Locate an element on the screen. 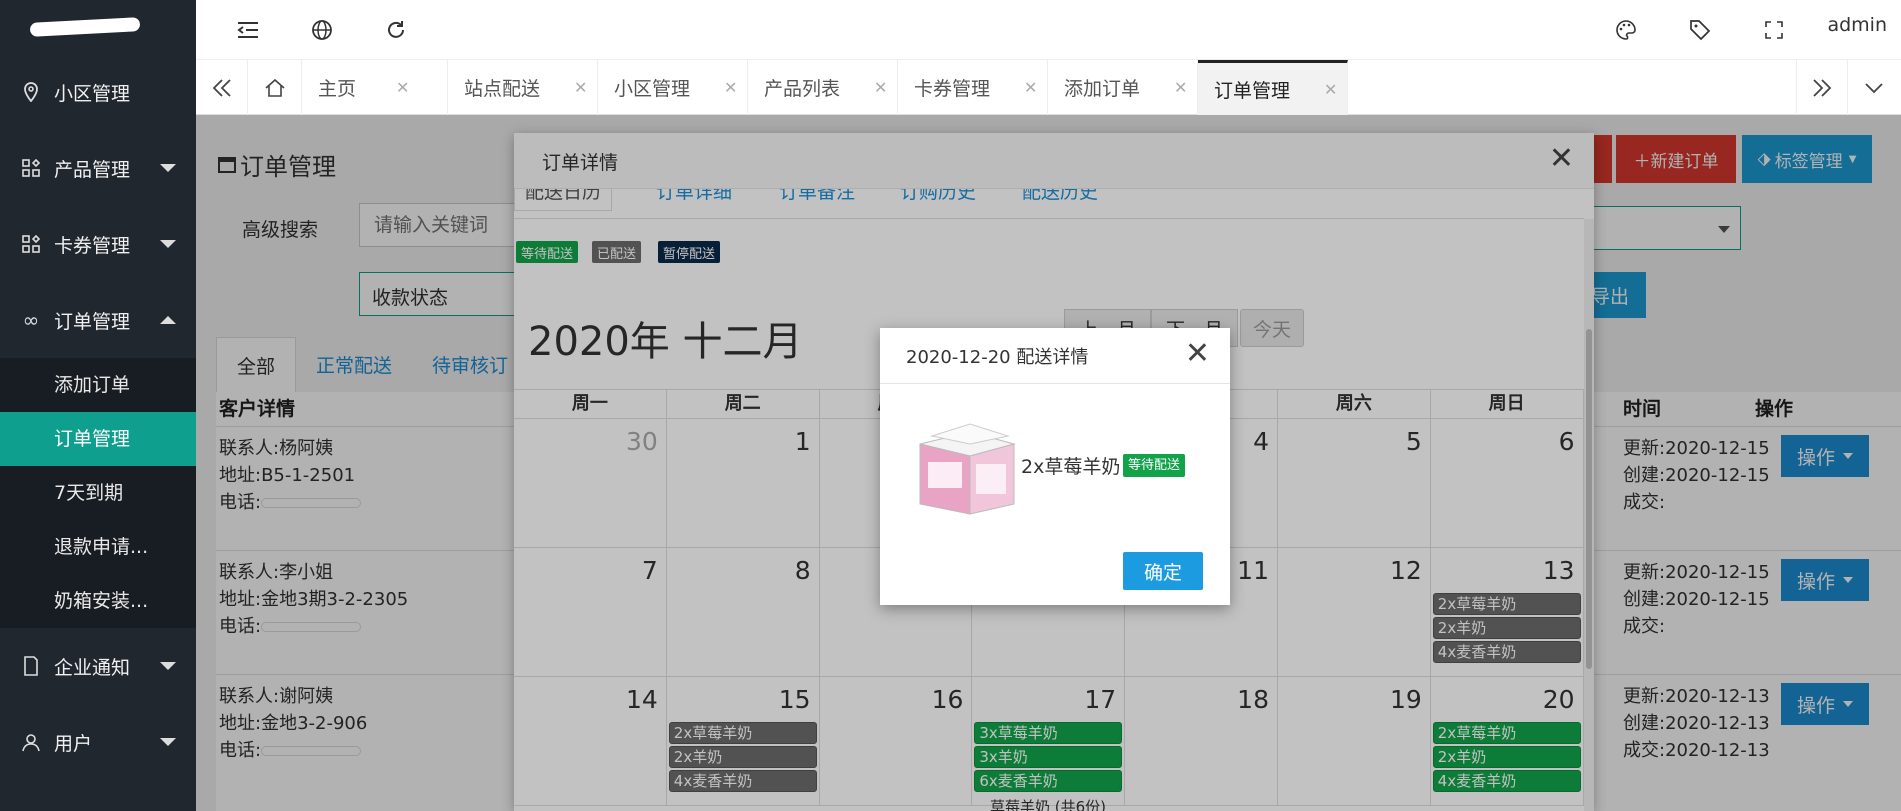 Image resolution: width=1901 pixels, height=811 pixels. tab-community: 小区管理 ✕ is located at coordinates (673, 87).